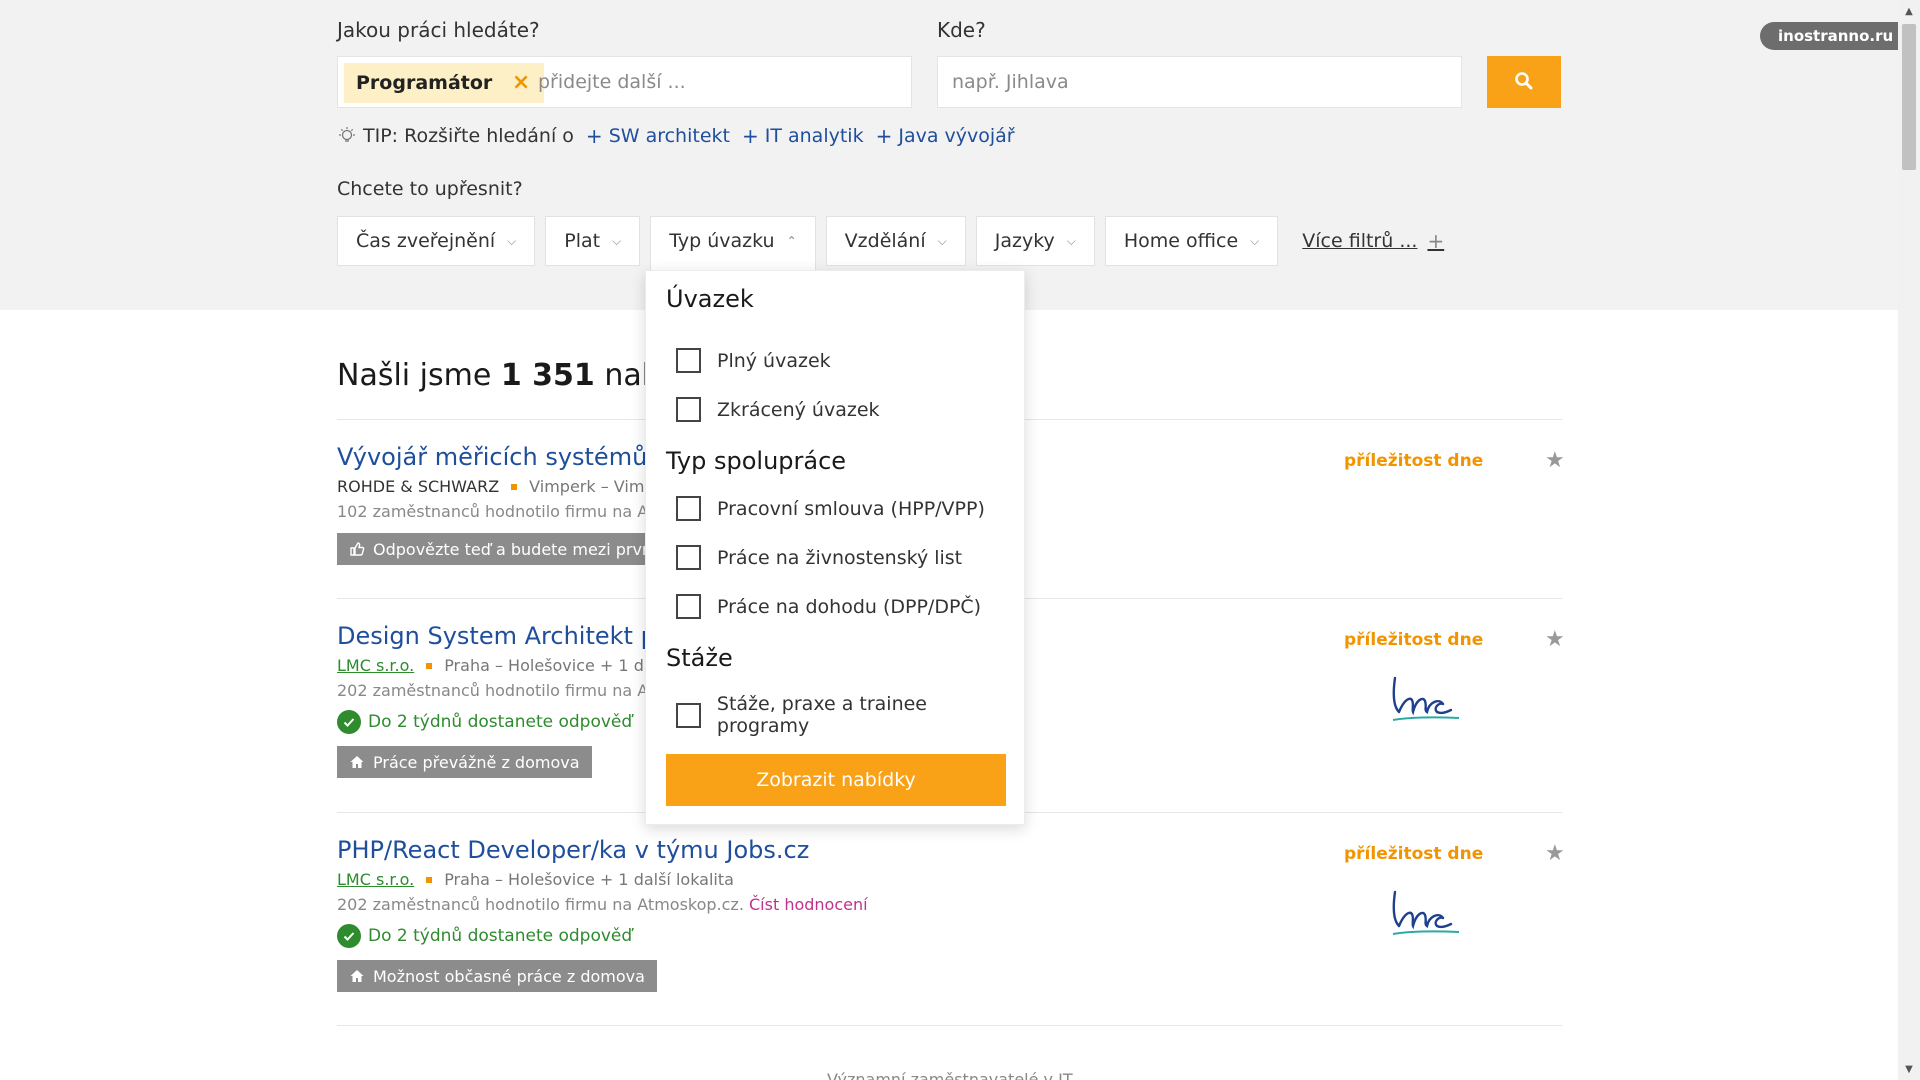  Describe the element at coordinates (1181, 241) in the screenshot. I see `filter-label: Home office` at that location.